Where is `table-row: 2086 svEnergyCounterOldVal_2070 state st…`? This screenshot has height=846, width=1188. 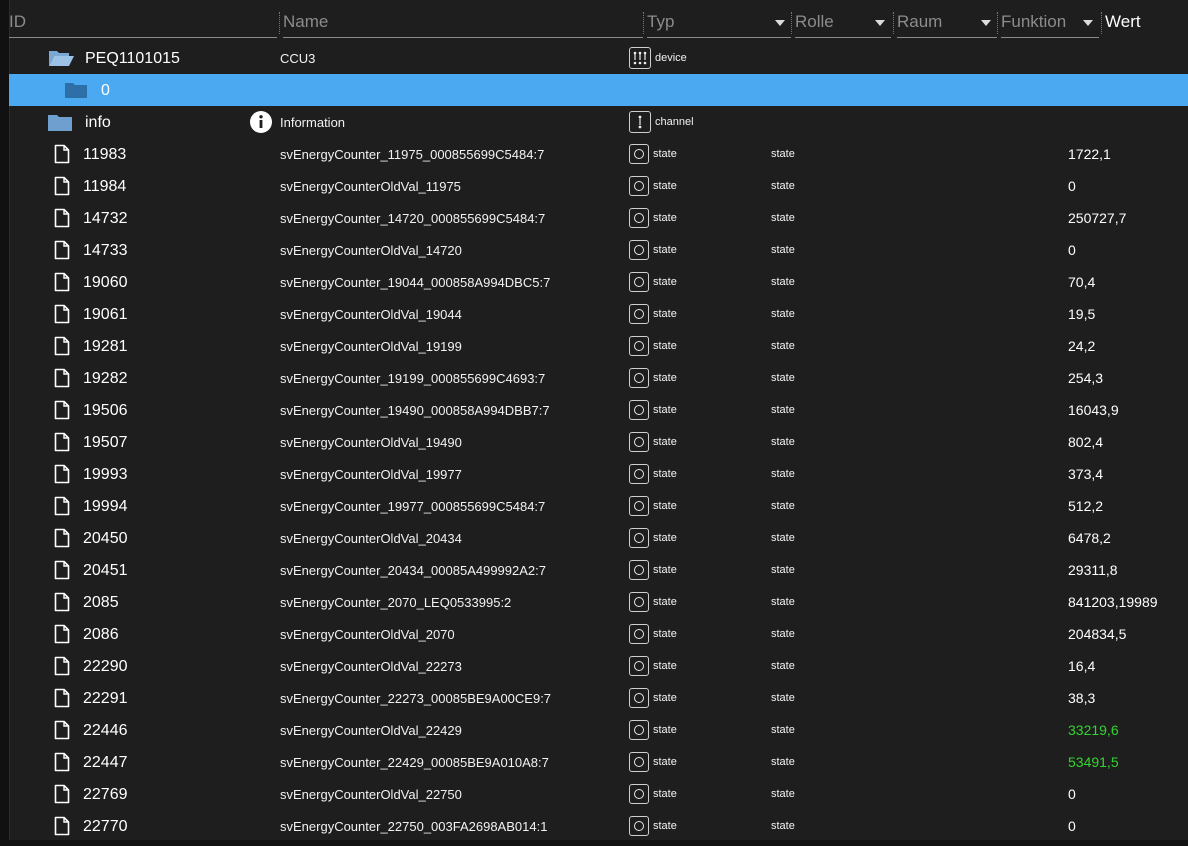 table-row: 2086 svEnergyCounterOldVal_2070 state st… is located at coordinates (598, 634).